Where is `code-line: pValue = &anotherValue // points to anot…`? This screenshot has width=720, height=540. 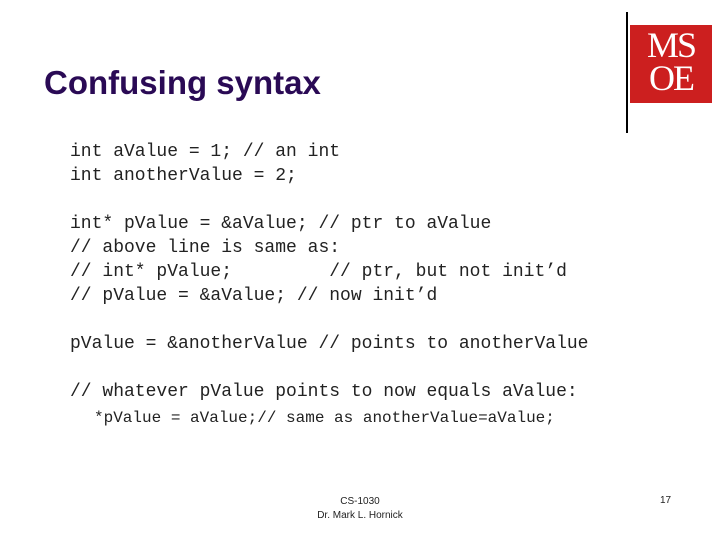
code-line: pValue = &anotherValue // points to anot… is located at coordinates (329, 344).